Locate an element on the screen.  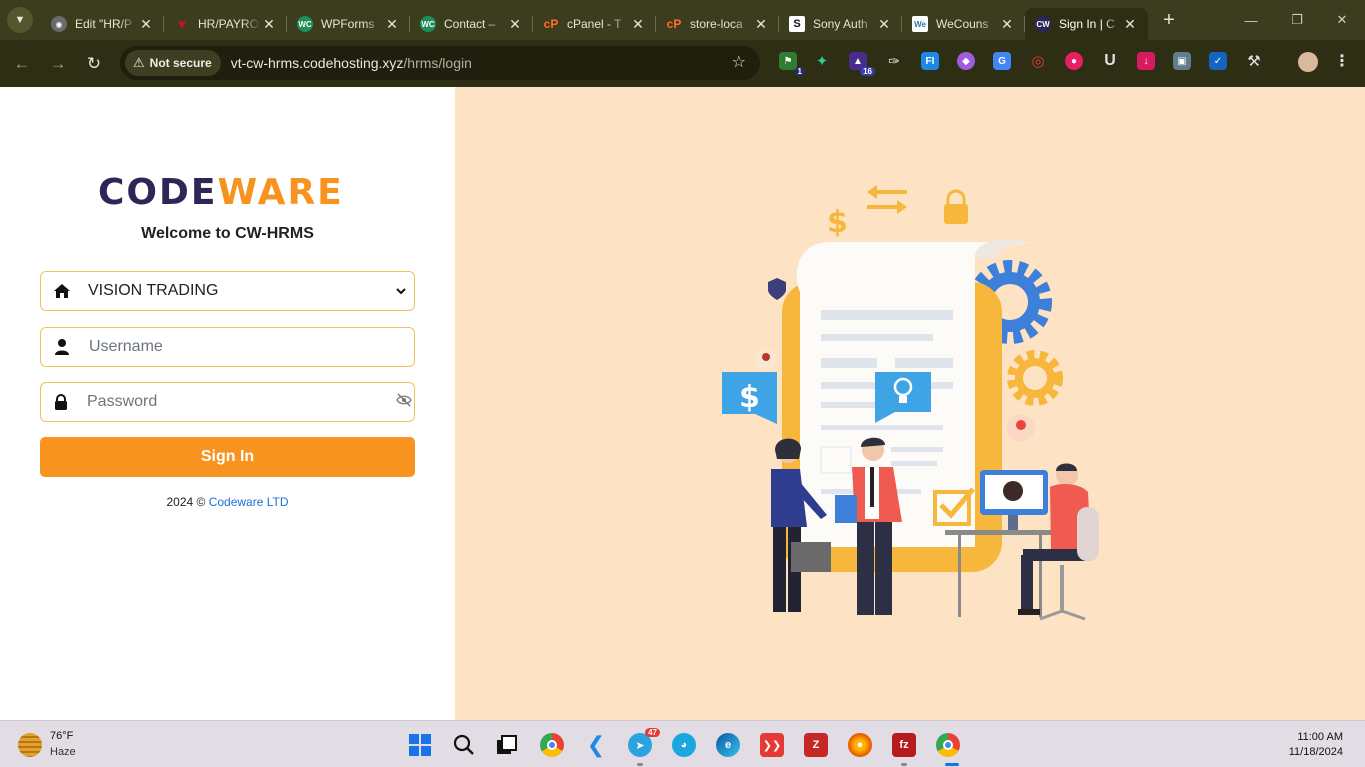
sign-in-button: Sign In is located at coordinates (227, 457).